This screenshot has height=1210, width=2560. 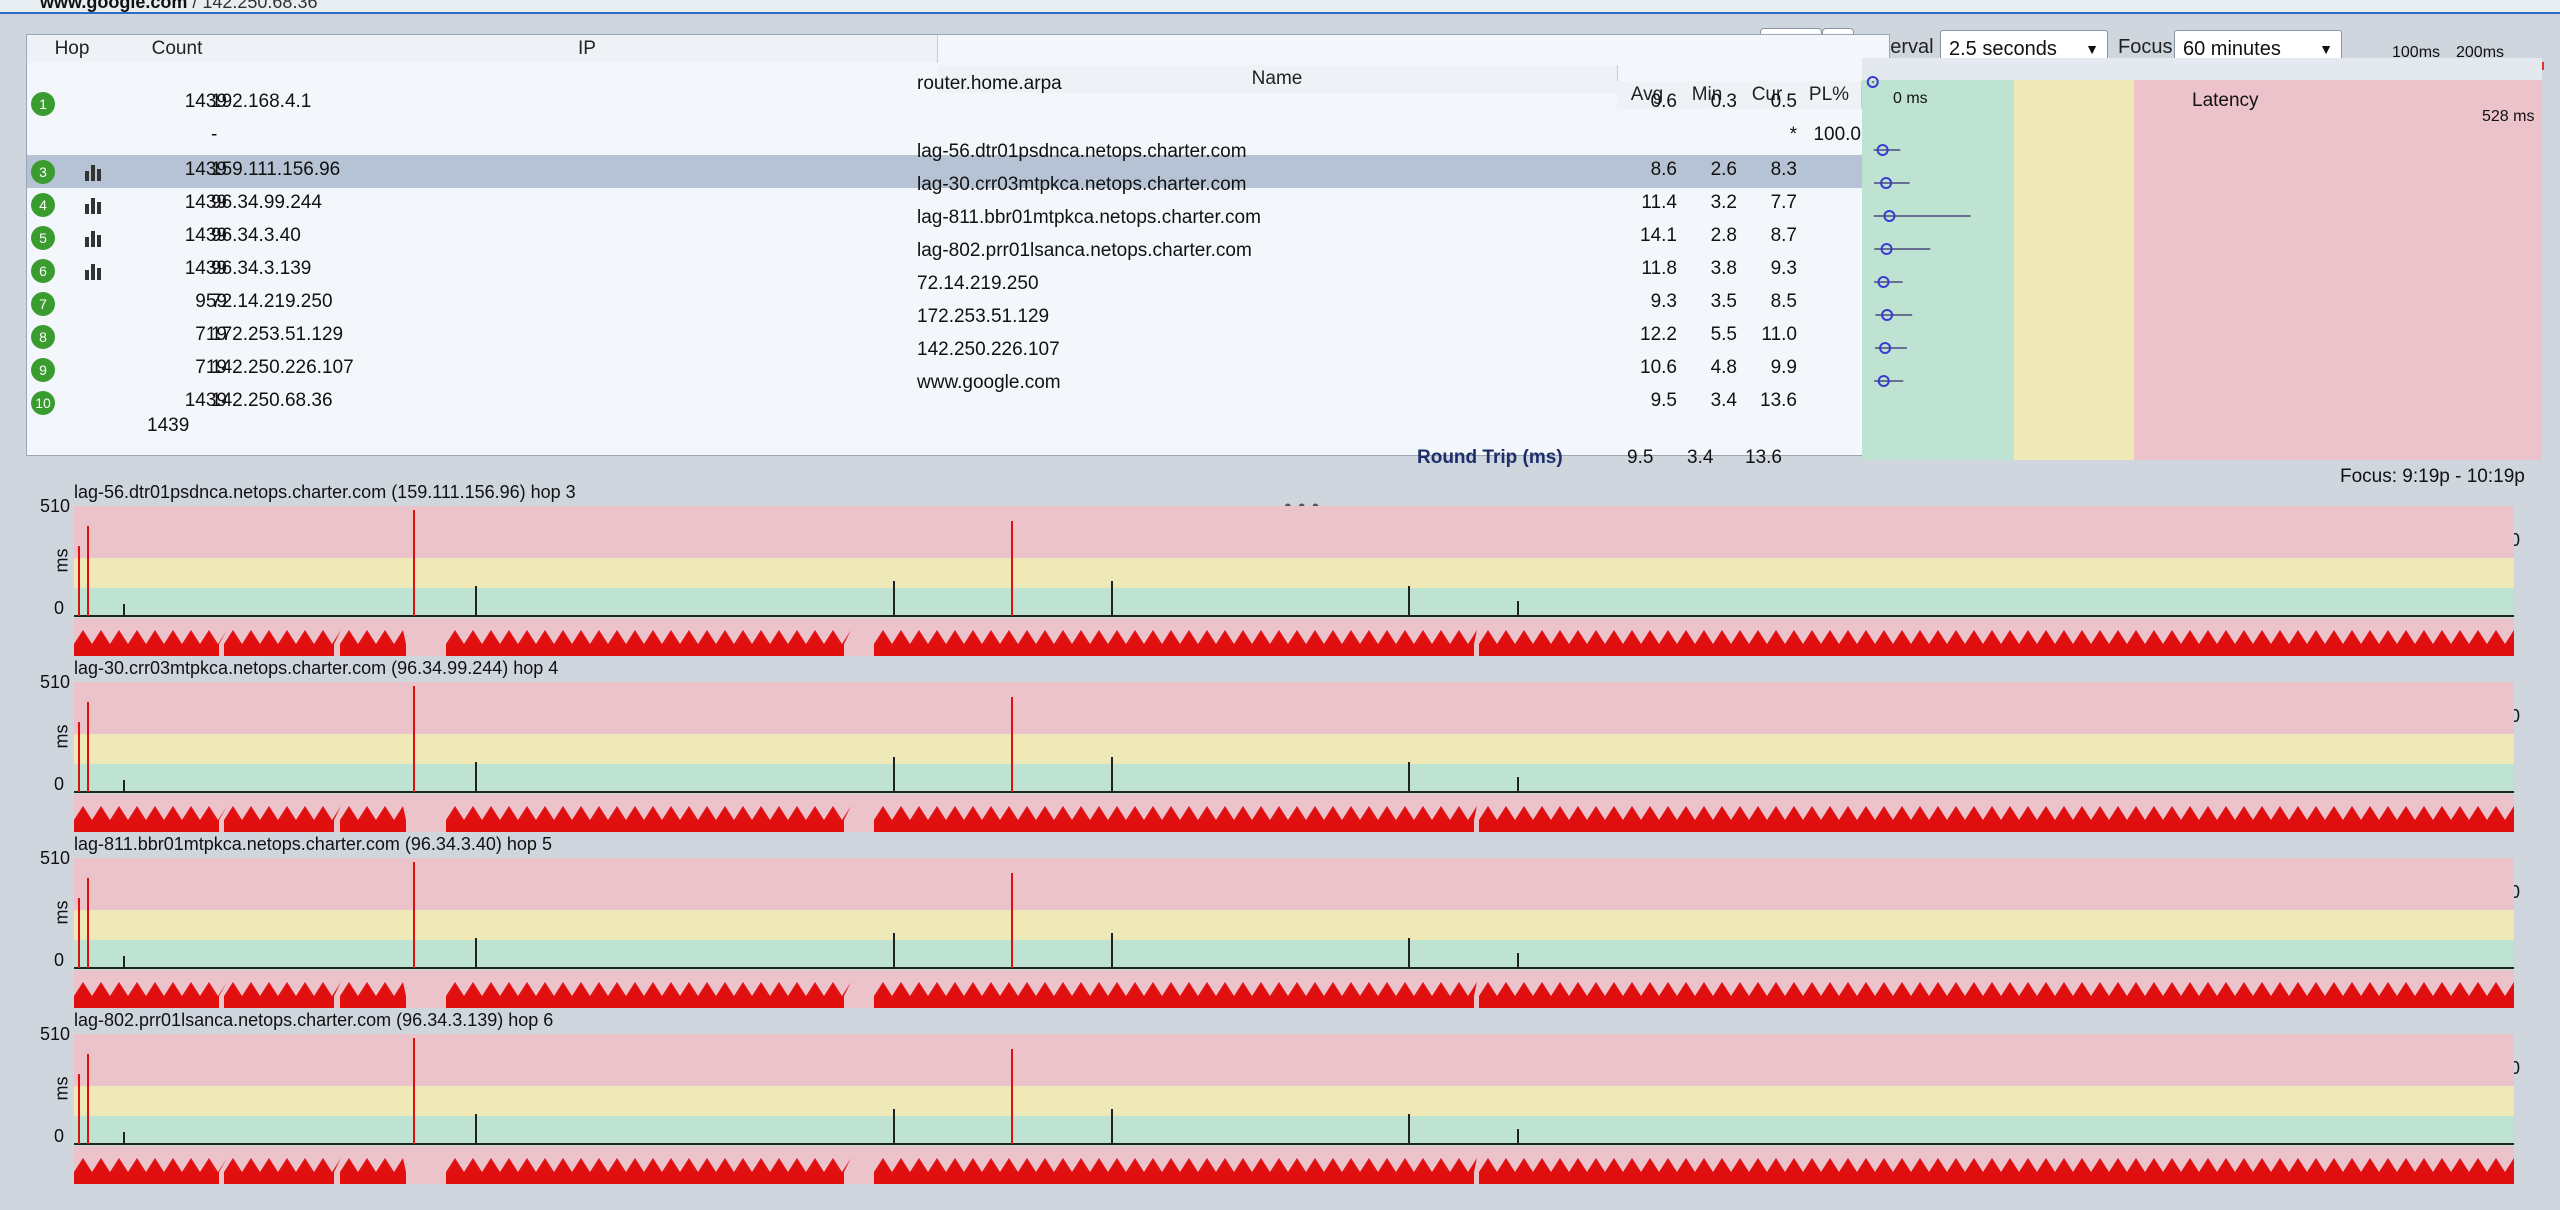 I want to click on cell-ip: 96.34.3.139, so click(x=261, y=268).